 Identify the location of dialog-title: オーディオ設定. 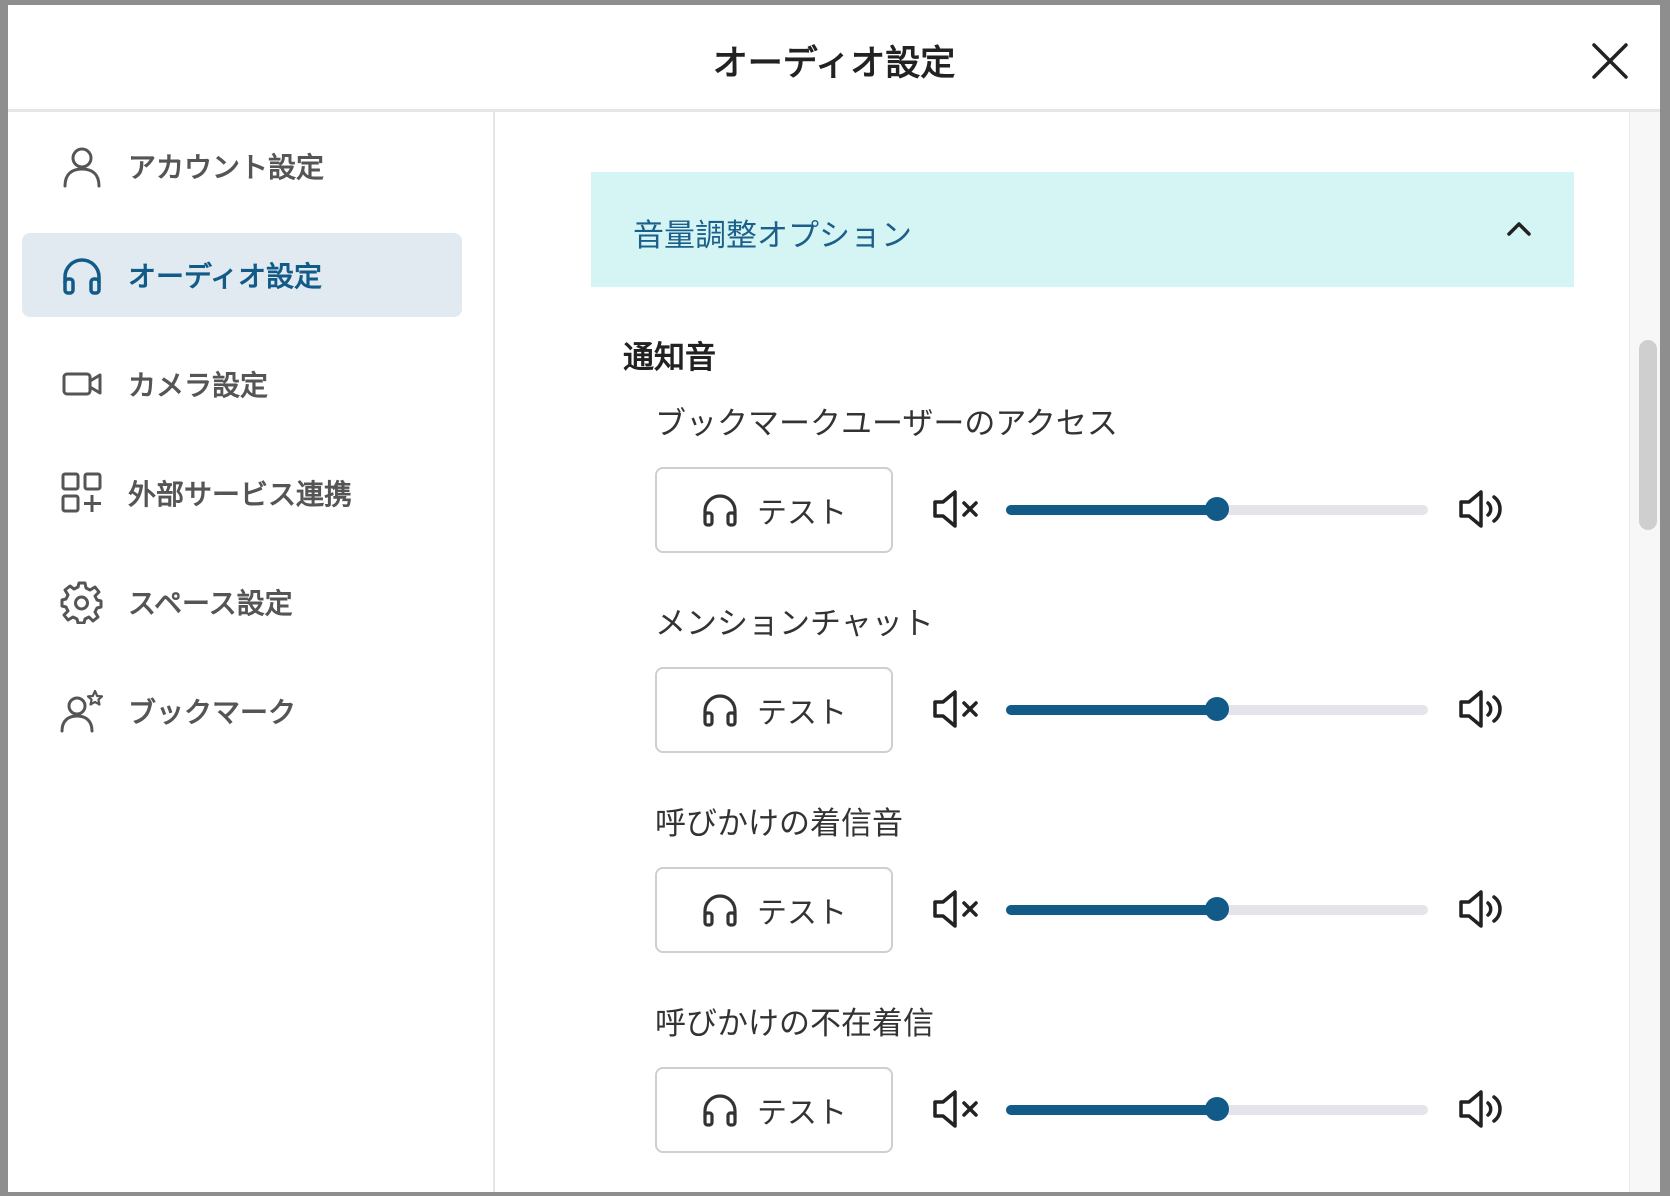
(834, 64).